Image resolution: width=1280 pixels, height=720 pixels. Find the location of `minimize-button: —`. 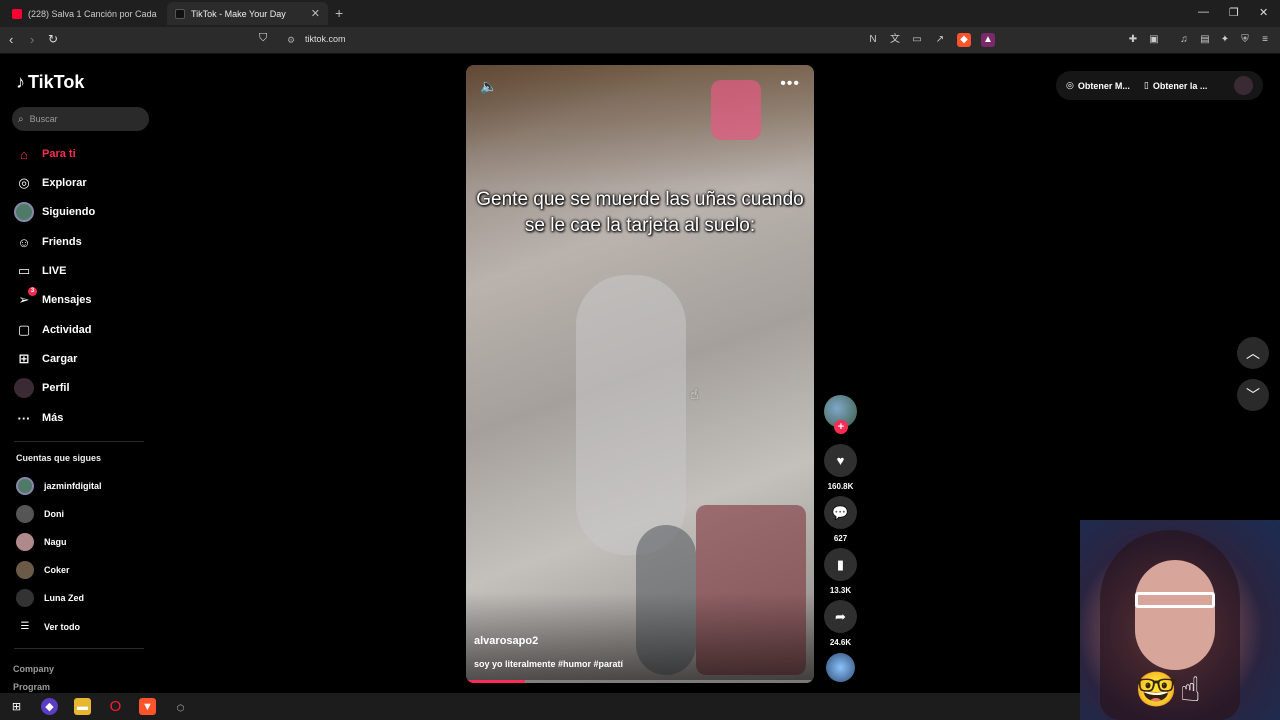

minimize-button: — is located at coordinates (1203, 12).